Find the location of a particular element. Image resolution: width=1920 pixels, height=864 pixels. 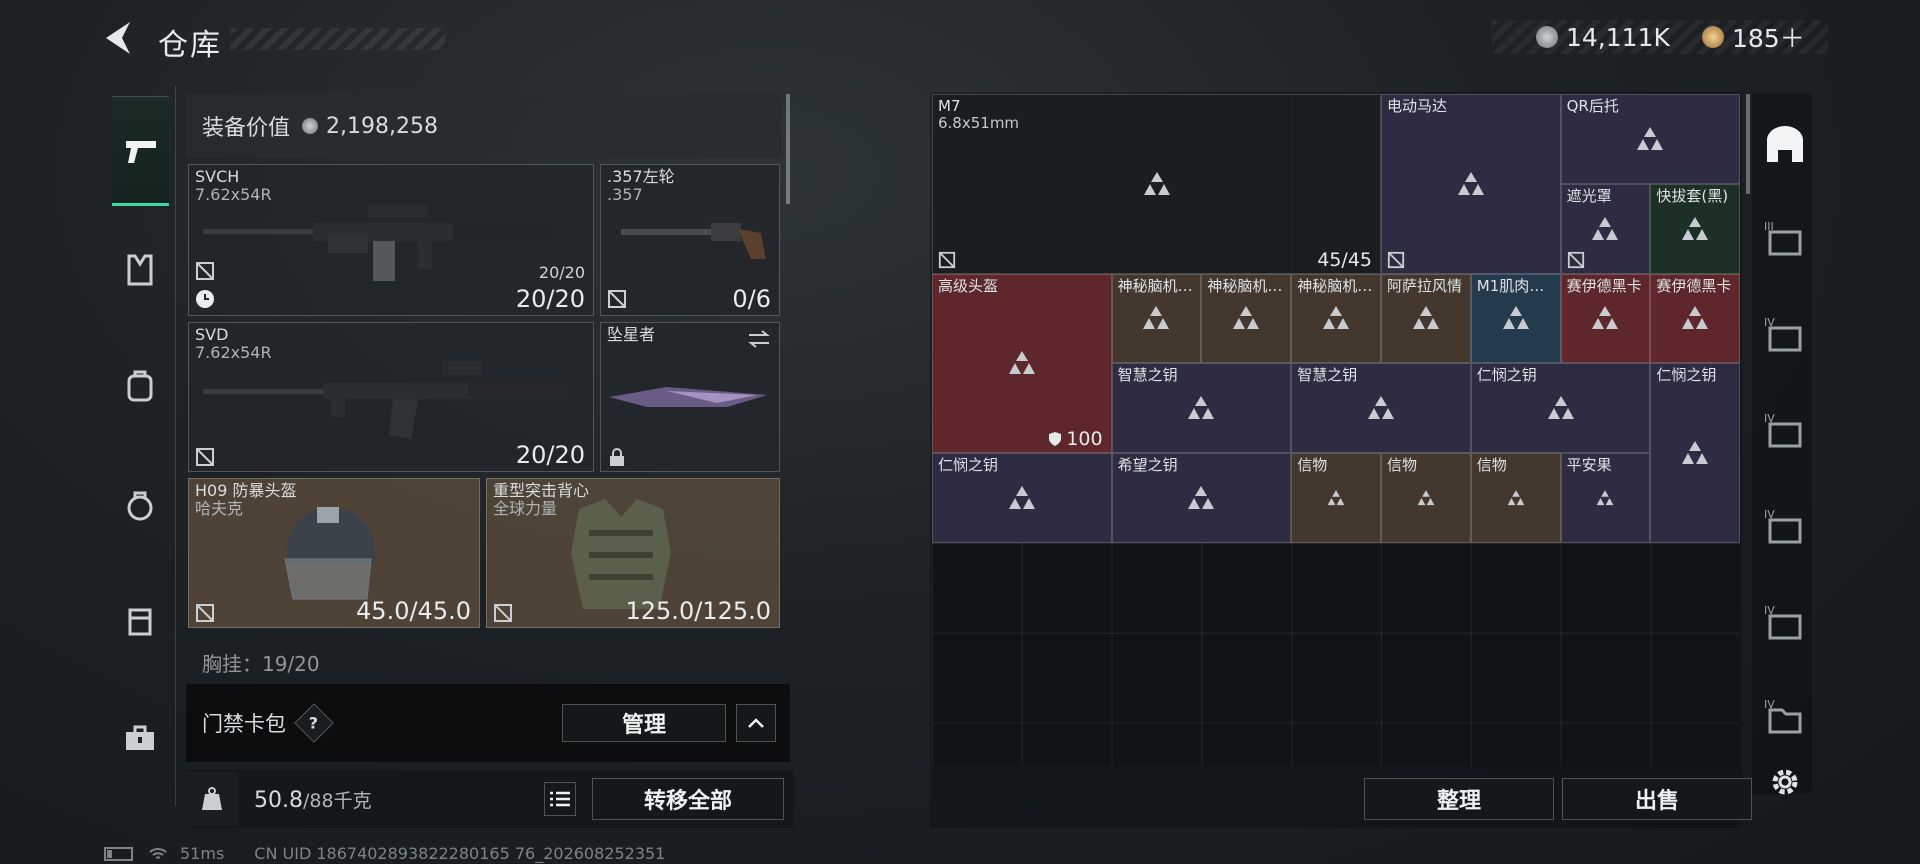

storage-item: 高级头盔 100 is located at coordinates (1022, 363).